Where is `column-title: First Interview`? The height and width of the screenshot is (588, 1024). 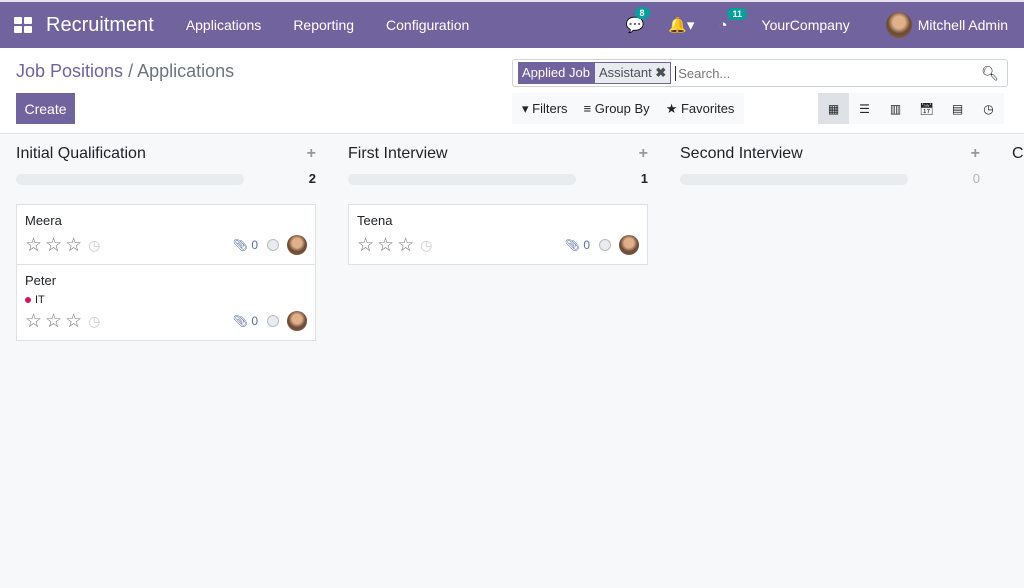
column-title: First Interview is located at coordinates (398, 154).